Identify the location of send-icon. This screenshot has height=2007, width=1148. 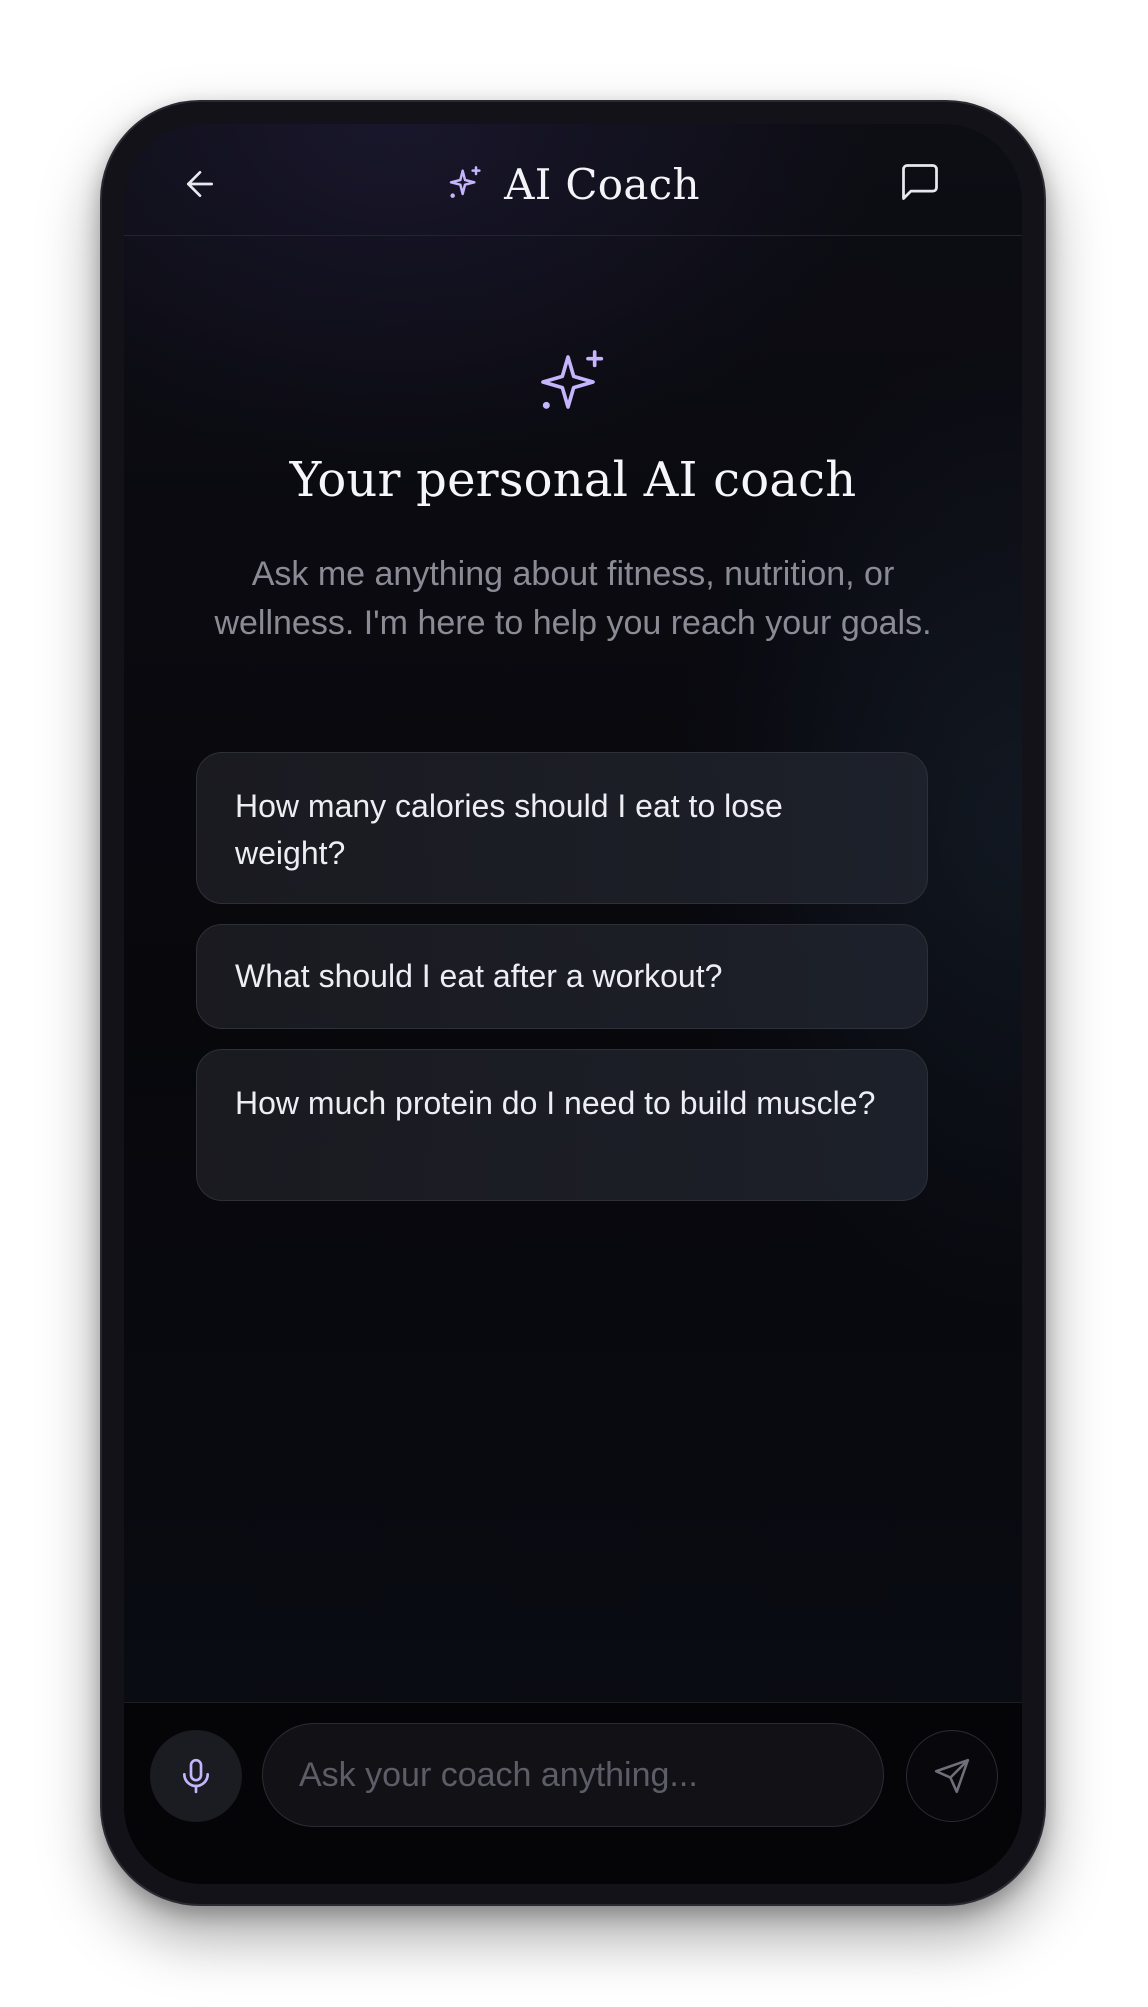
(952, 1776).